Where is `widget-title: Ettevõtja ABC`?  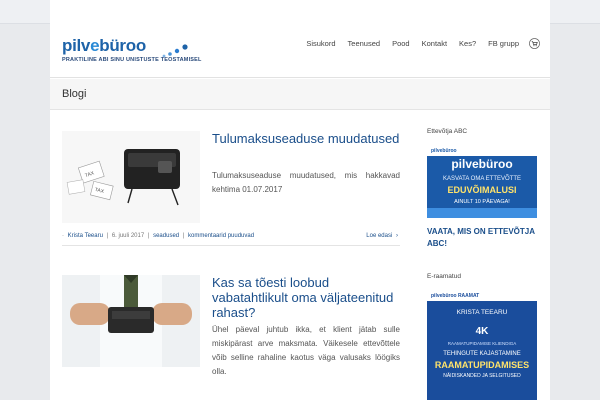
widget-title: Ettevõtja ABC is located at coordinates (447, 131).